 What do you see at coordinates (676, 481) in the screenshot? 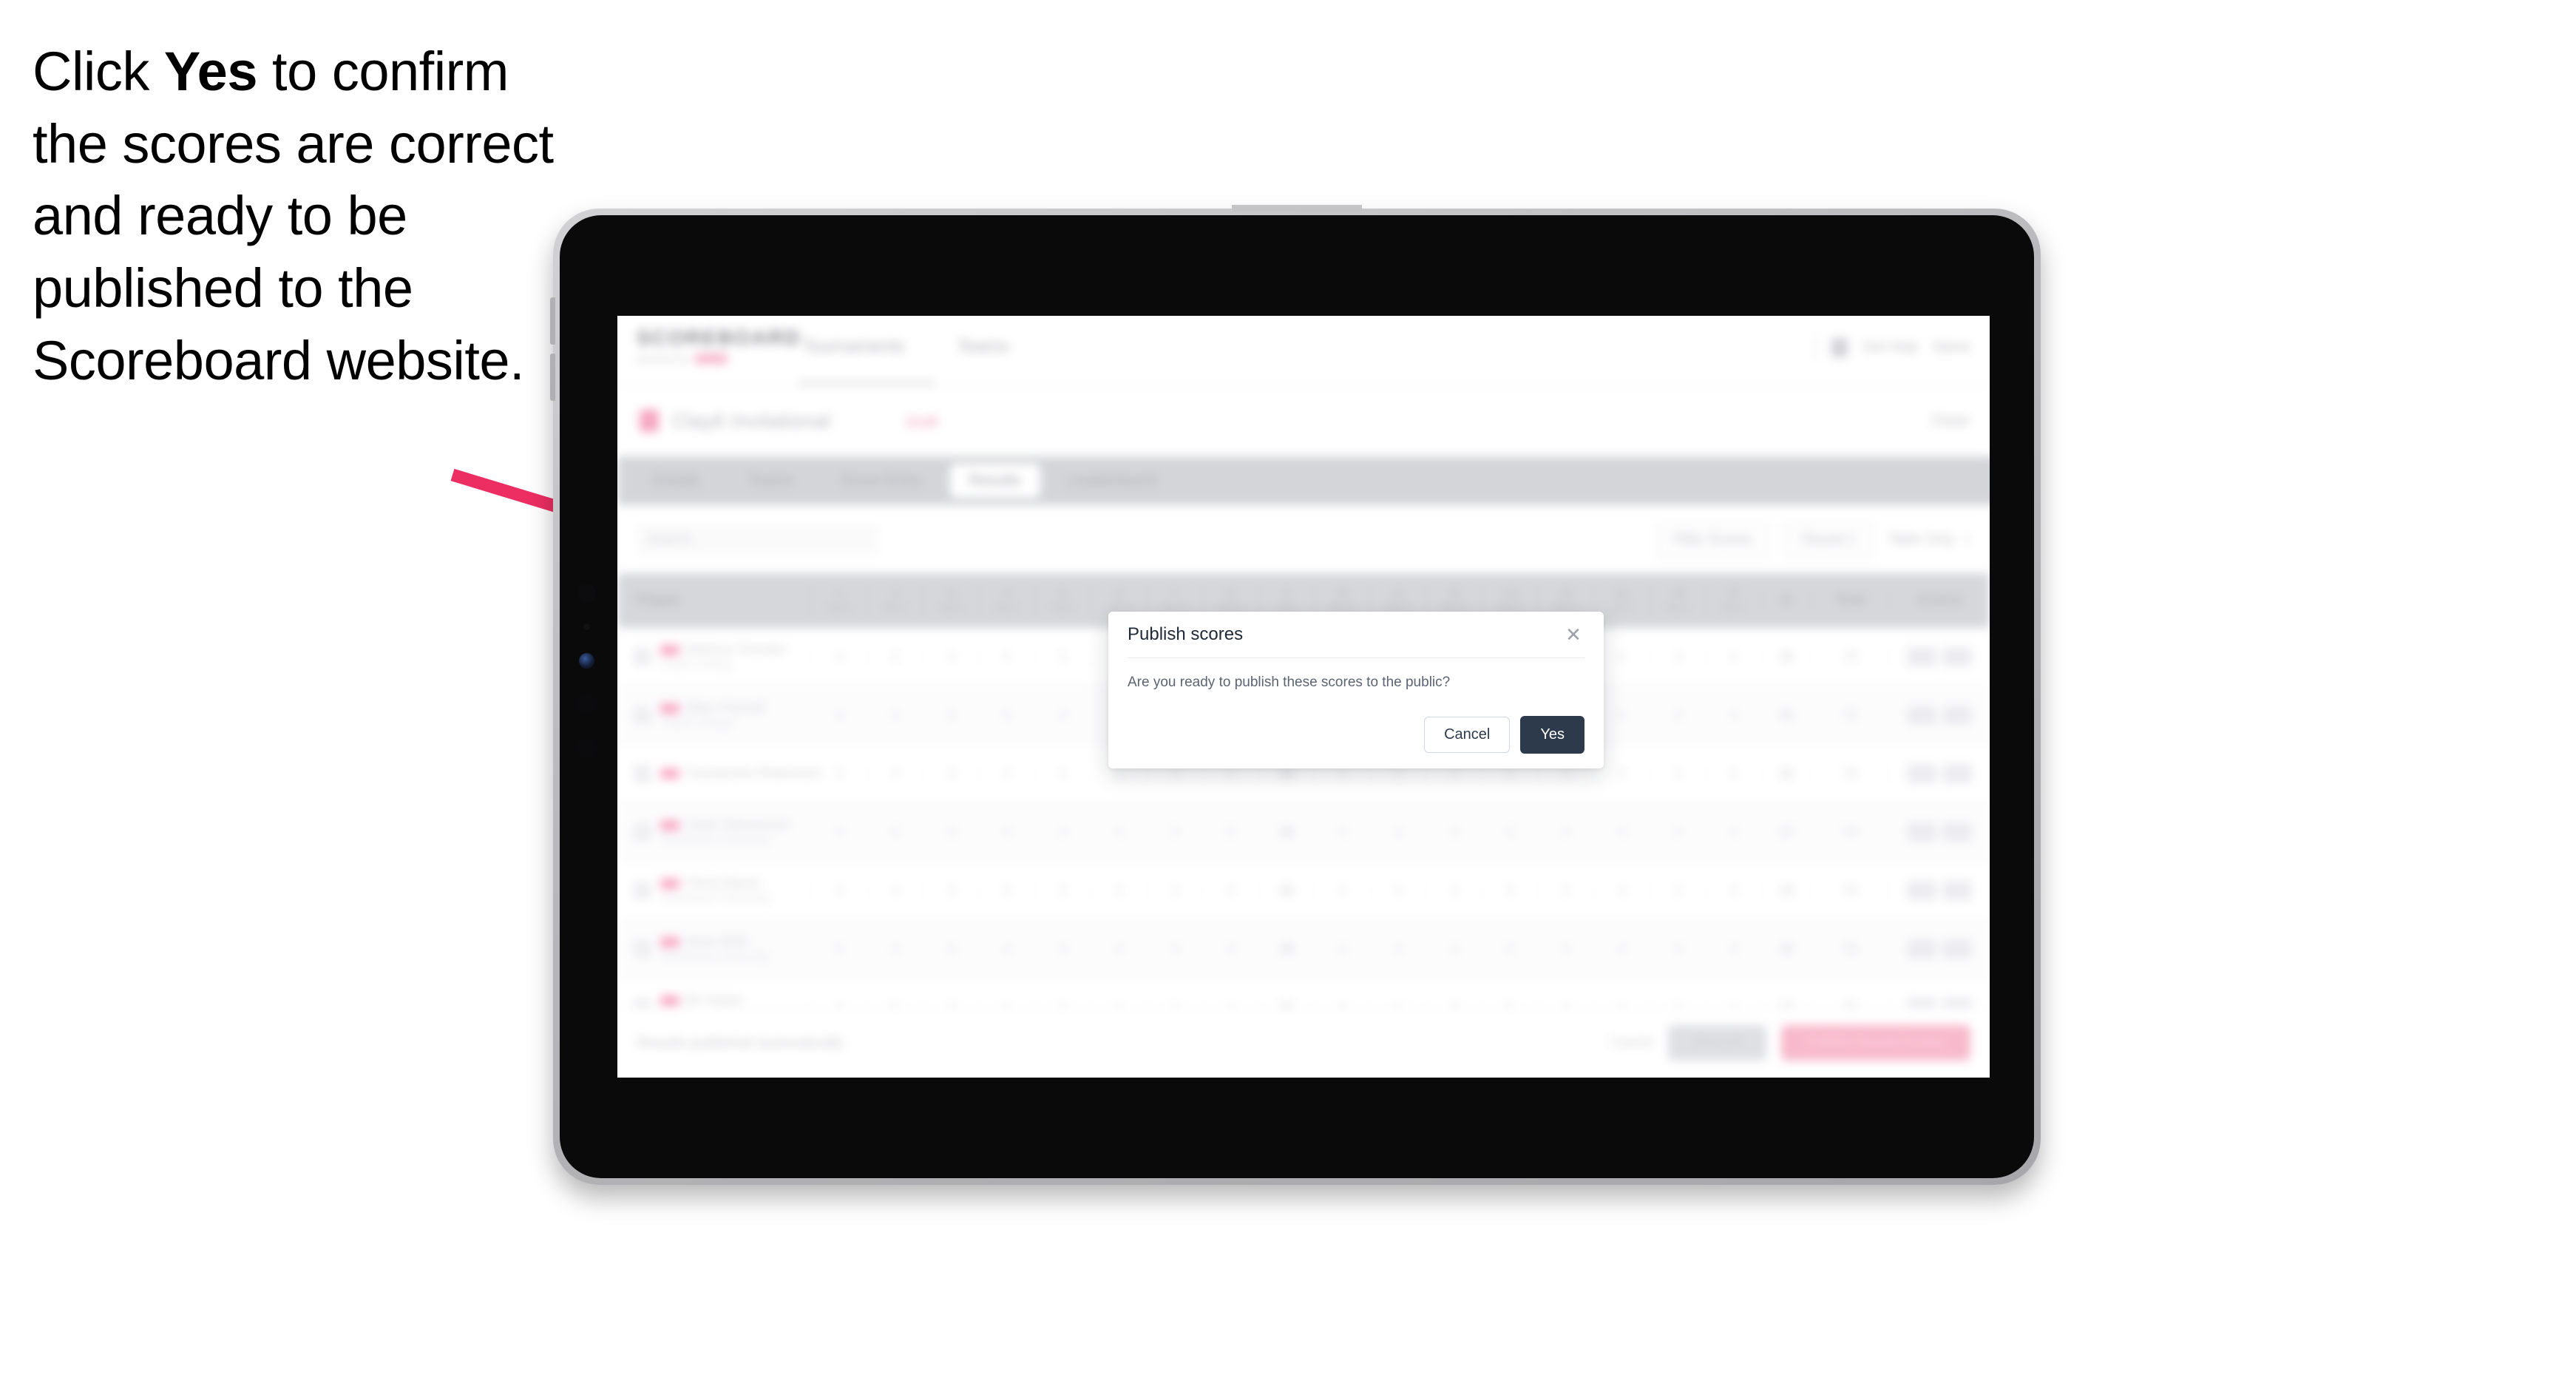
I see `tab-details: Details` at bounding box center [676, 481].